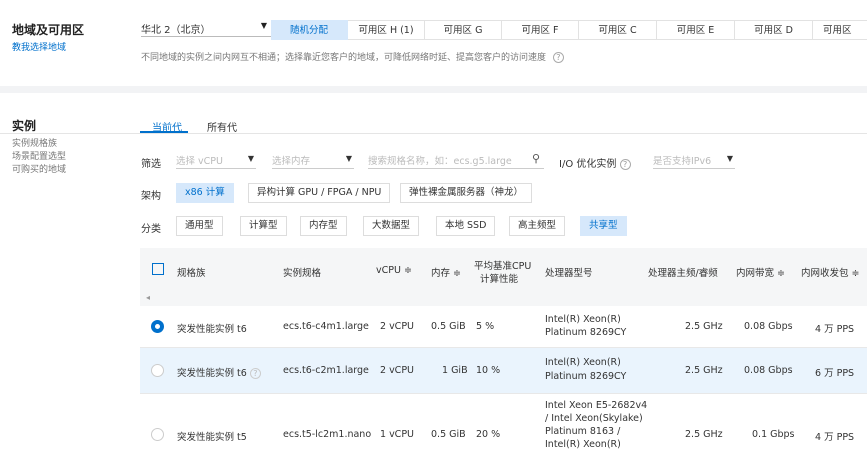 This screenshot has height=449, width=867. I want to click on row-family: 突发性能实例 t6 ?, so click(219, 372).